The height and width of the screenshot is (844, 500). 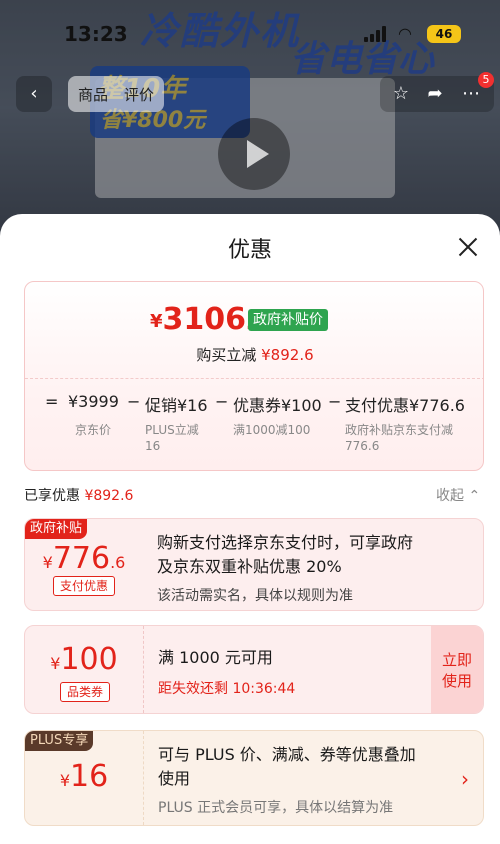 I want to click on nav-actions: ☆ ➦ ⋯, so click(x=437, y=94).